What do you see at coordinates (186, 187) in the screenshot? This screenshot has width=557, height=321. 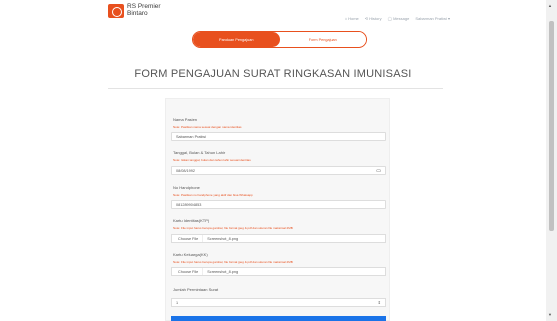 I see `hp-label: No Handphone` at bounding box center [186, 187].